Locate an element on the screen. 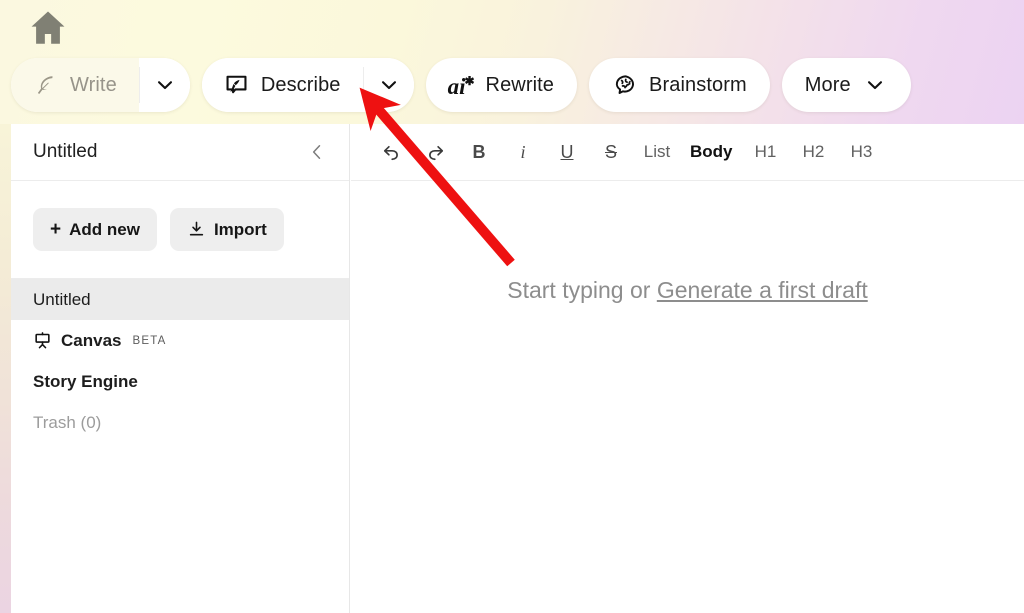 The image size is (1024, 613). brainstorm-label: Brainstorm is located at coordinates (698, 84).